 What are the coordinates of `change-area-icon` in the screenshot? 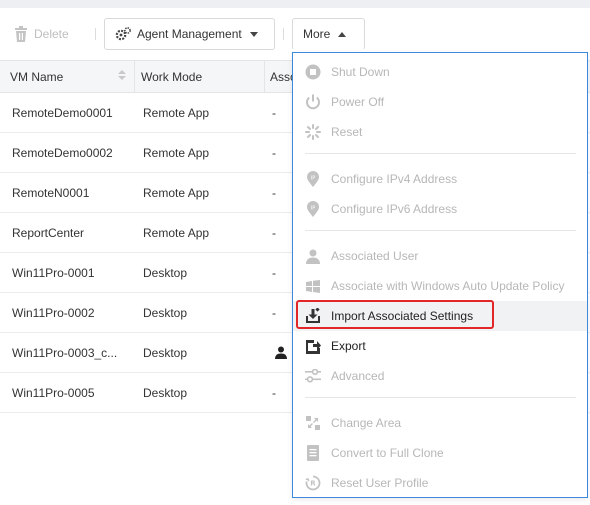 It's located at (313, 423).